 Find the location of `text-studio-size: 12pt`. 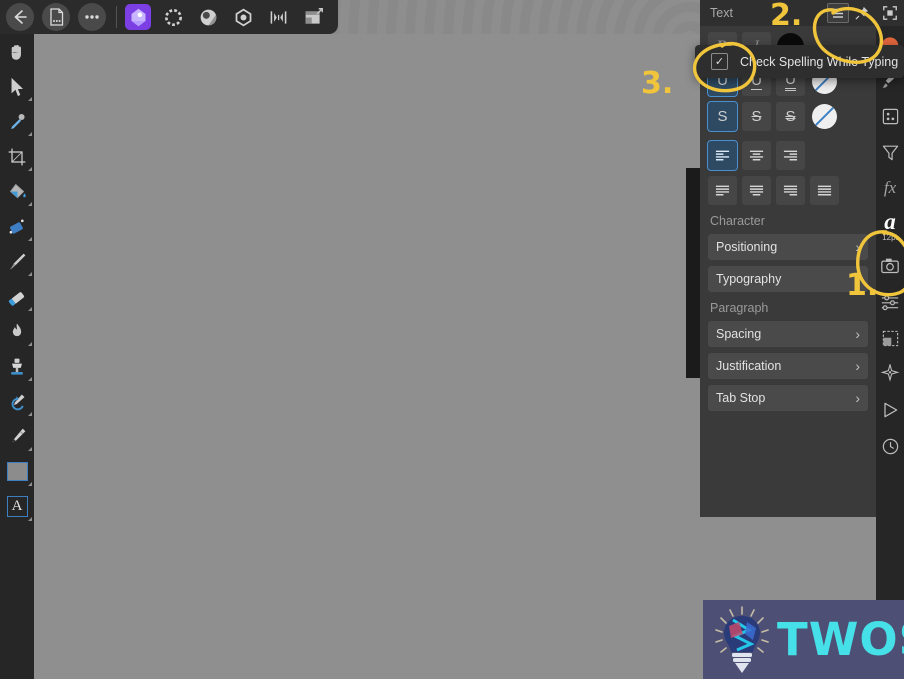

text-studio-size: 12pt is located at coordinates (890, 237).